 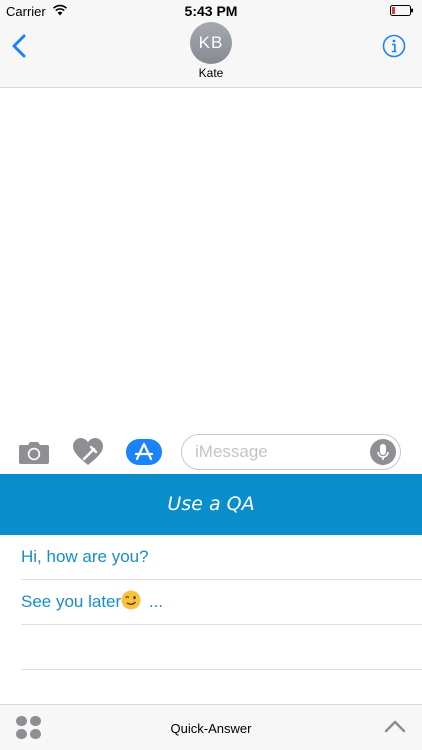 I want to click on app-drawer-bar: Quick-Answer, so click(x=211, y=727).